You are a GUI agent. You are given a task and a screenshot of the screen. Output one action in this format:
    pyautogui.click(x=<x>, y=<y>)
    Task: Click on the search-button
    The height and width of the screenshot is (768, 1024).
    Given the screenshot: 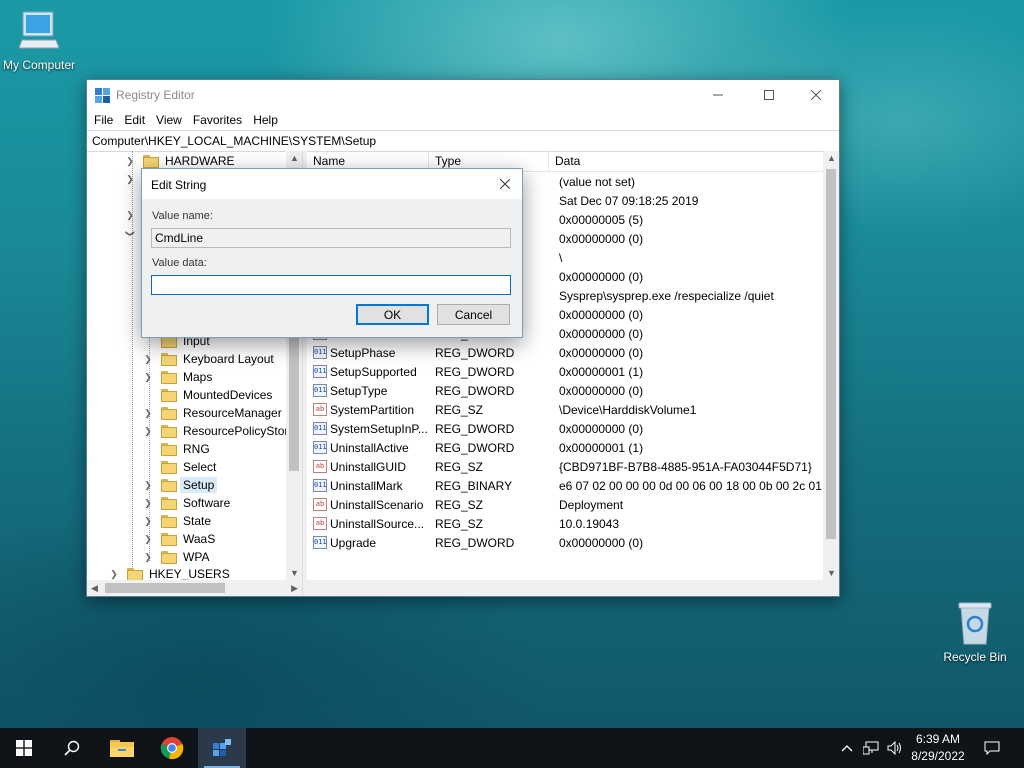 What is the action you would take?
    pyautogui.click(x=72, y=748)
    